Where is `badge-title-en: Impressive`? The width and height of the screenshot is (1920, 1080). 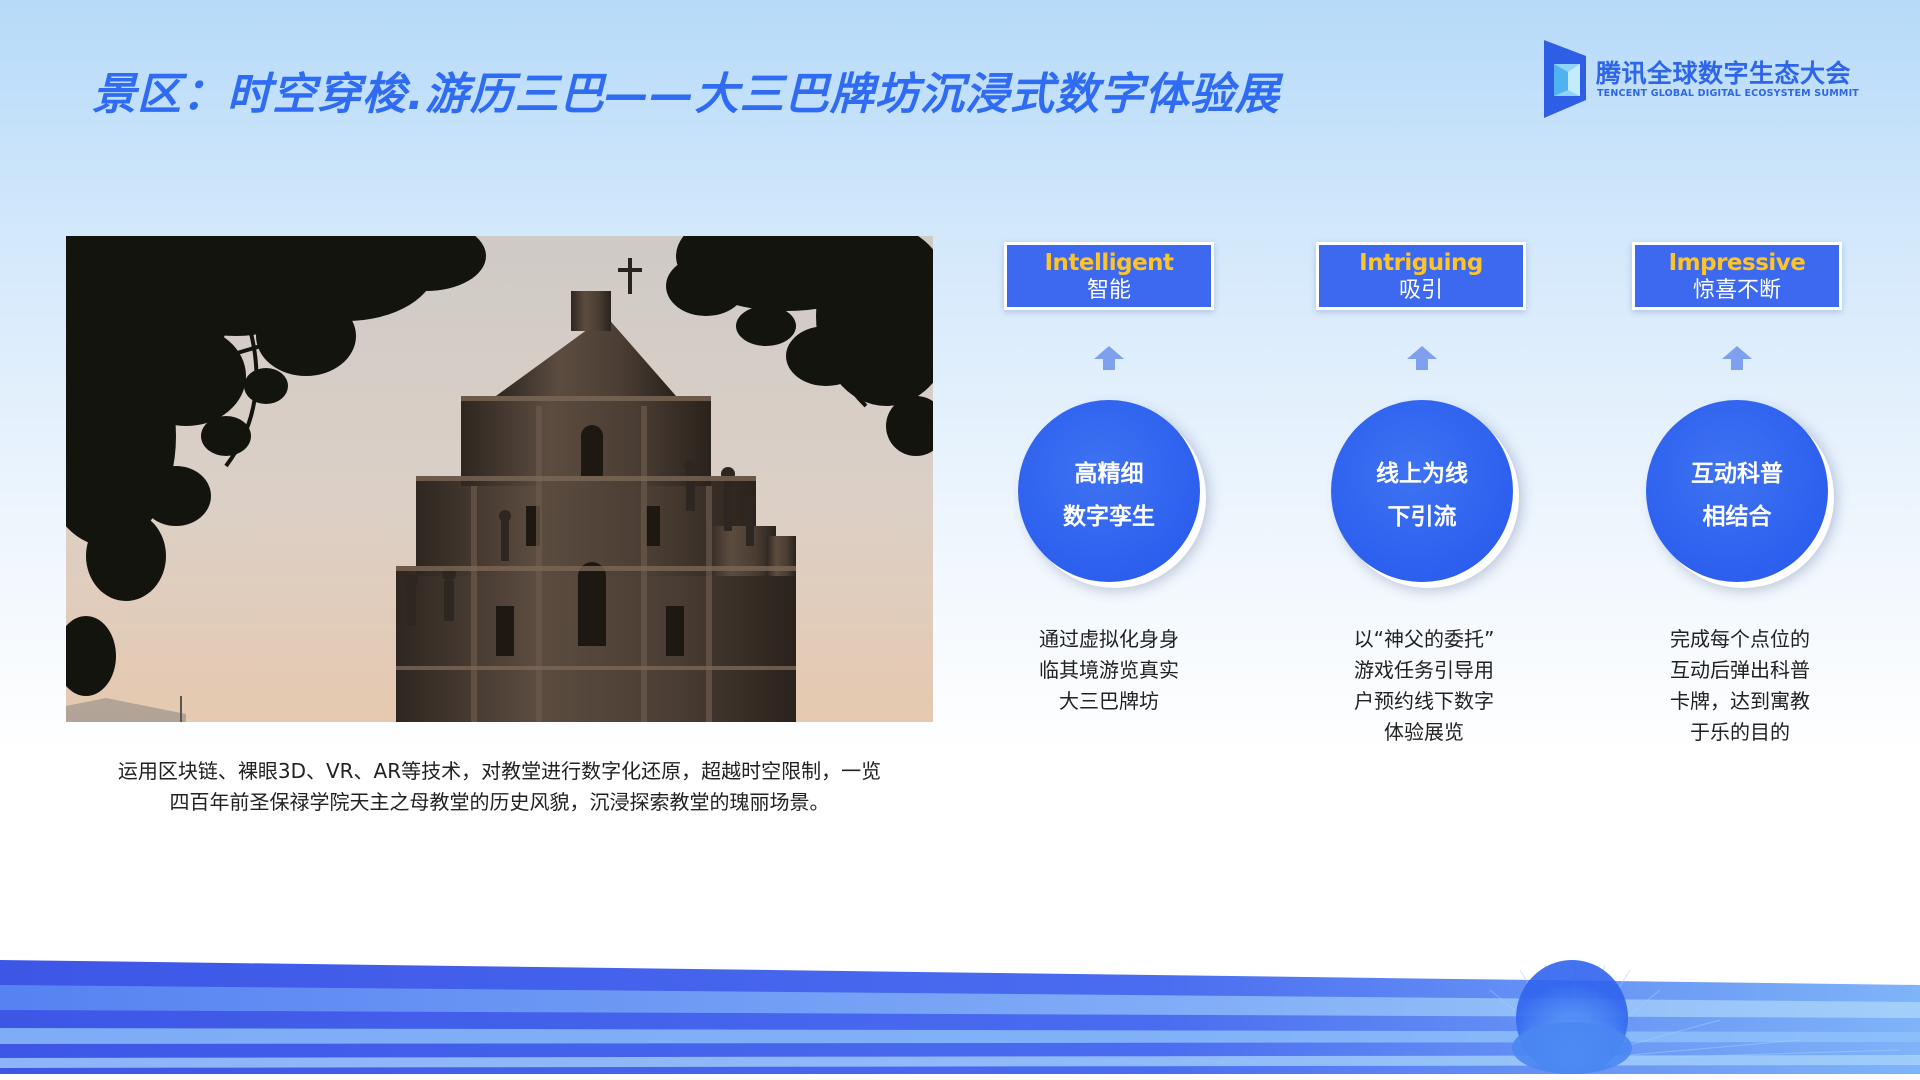 badge-title-en: Impressive is located at coordinates (1737, 263).